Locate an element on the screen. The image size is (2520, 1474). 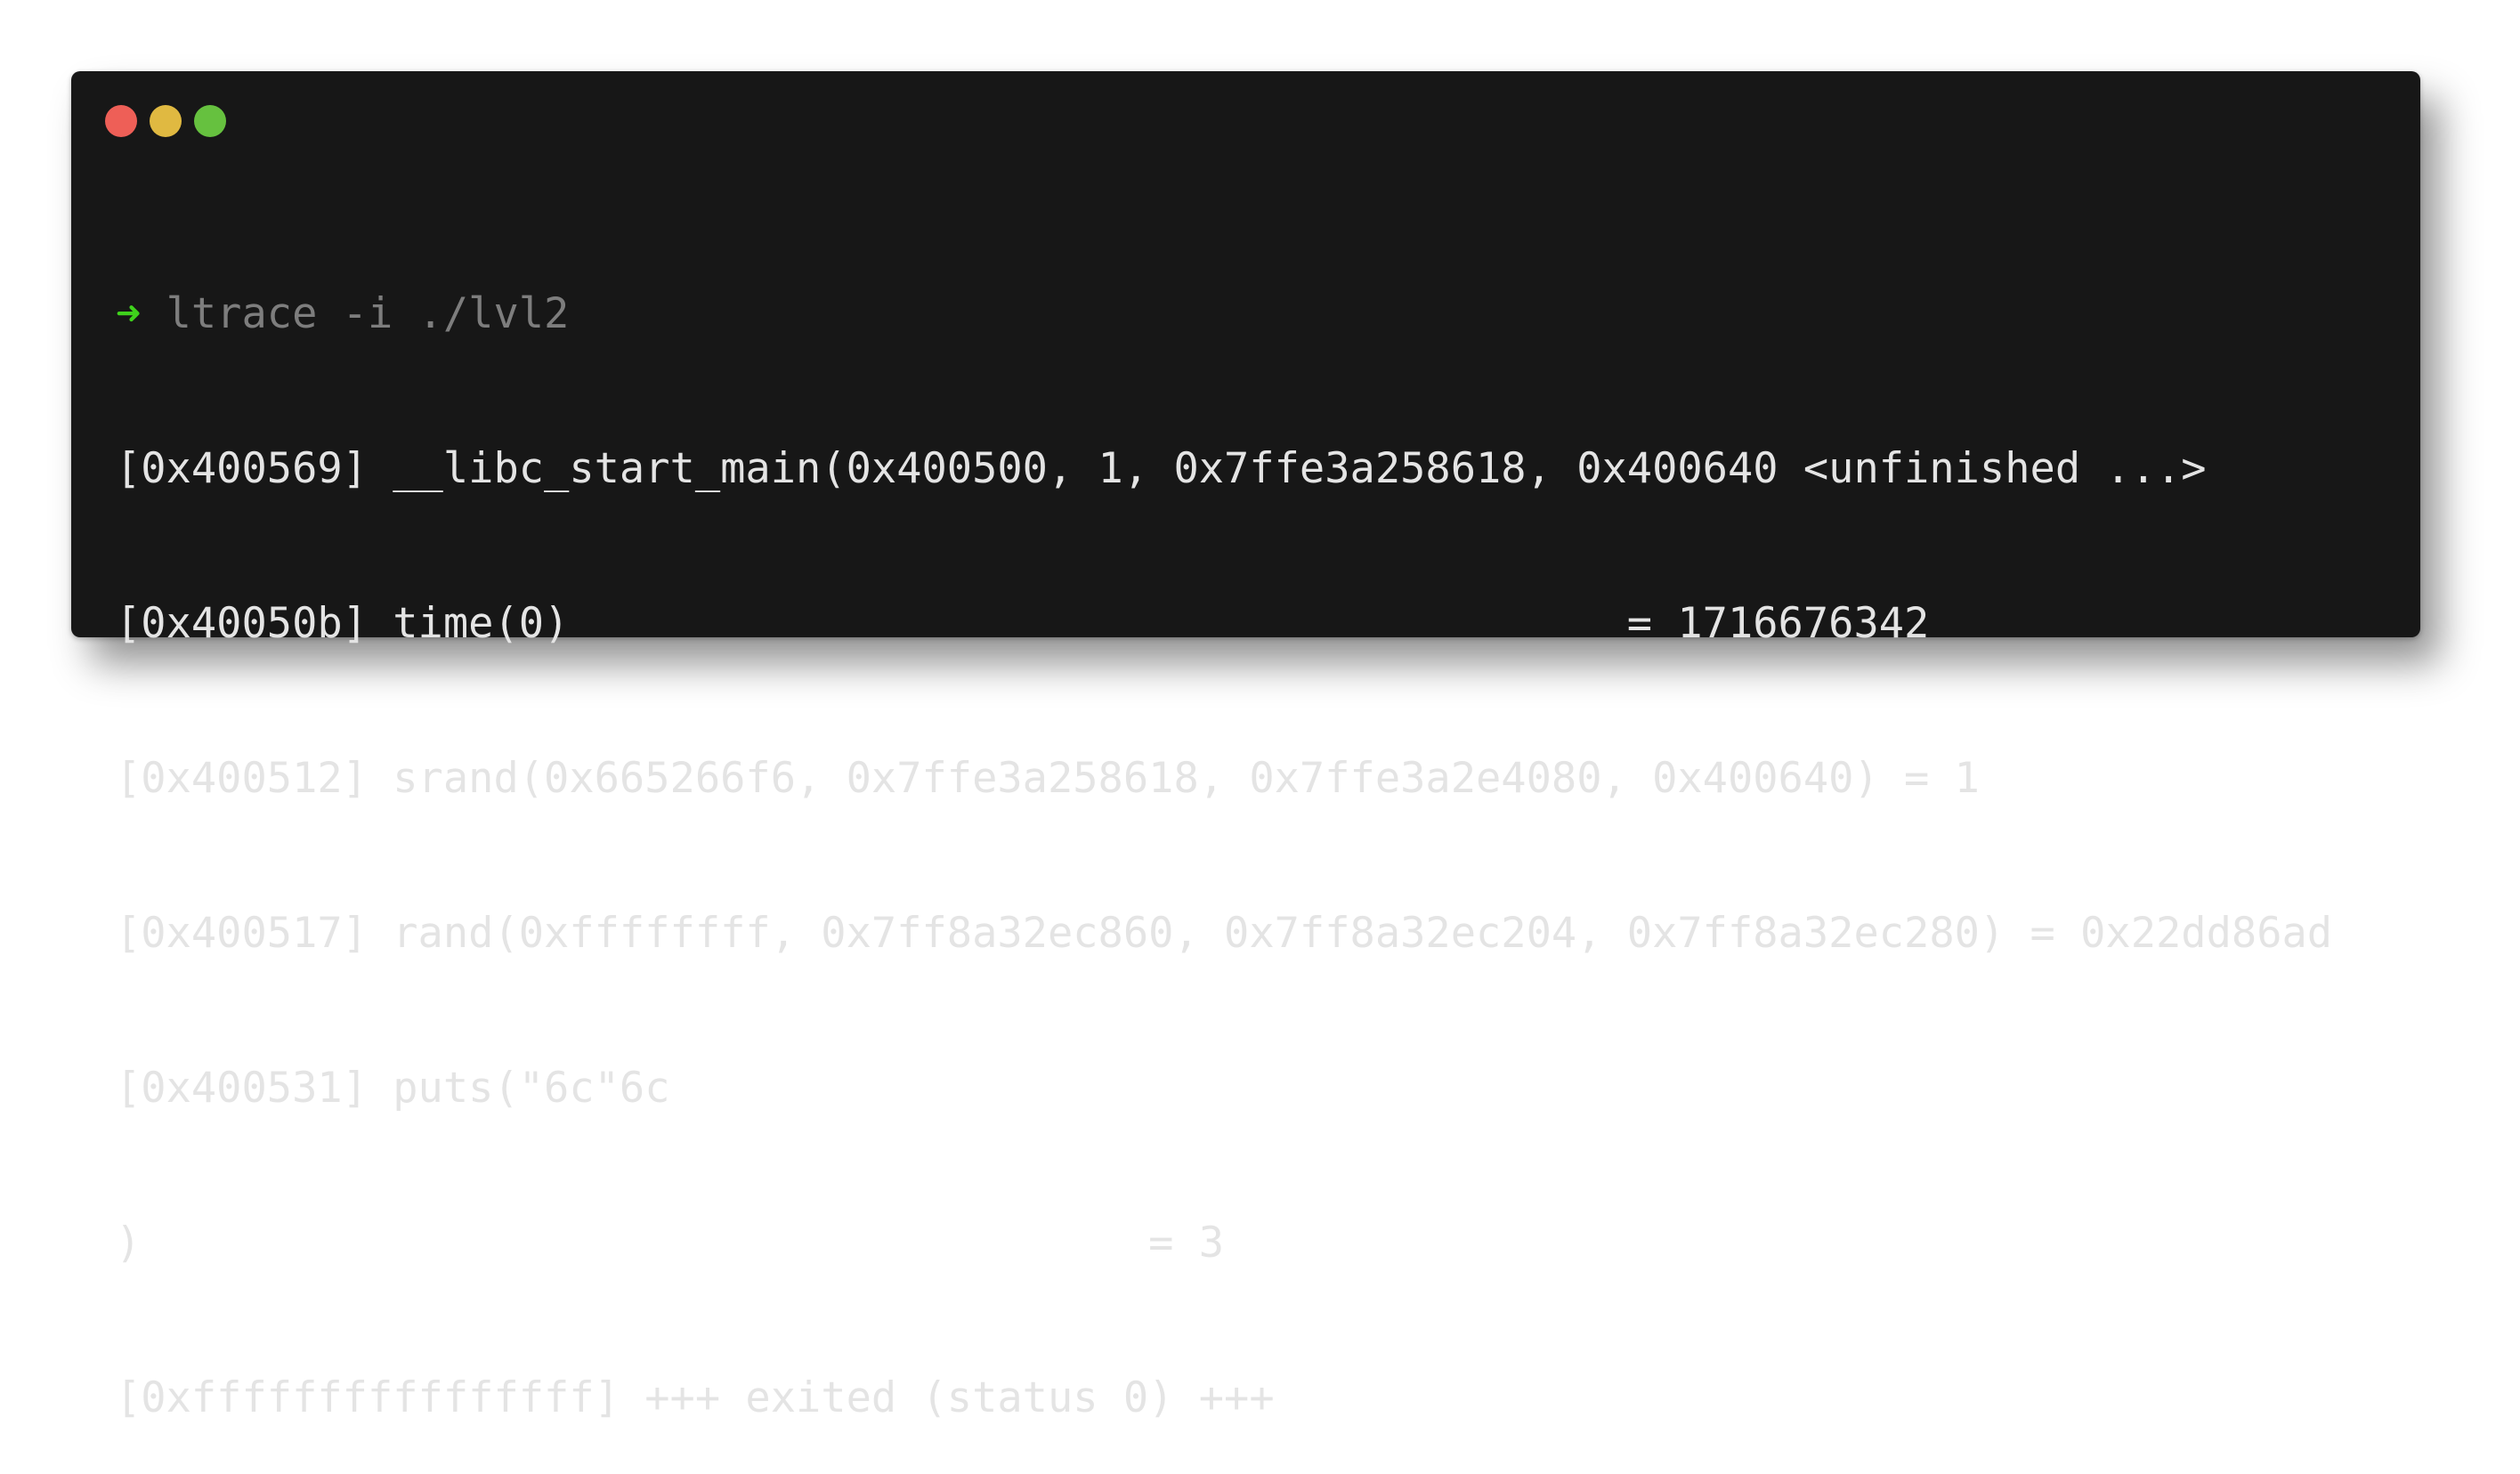
minimize-button is located at coordinates (166, 121).